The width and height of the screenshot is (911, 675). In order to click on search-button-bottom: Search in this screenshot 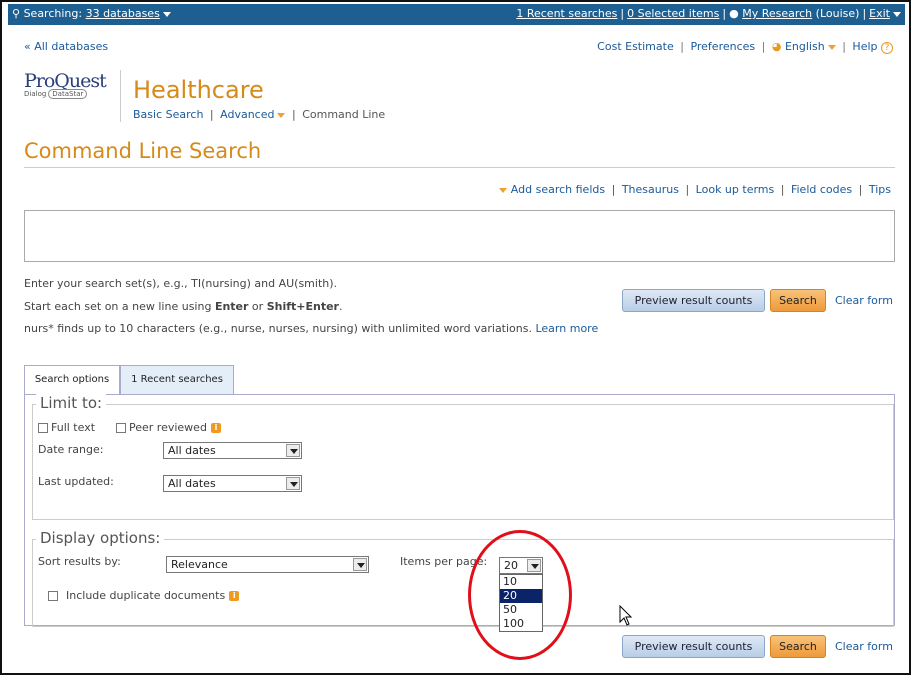, I will do `click(798, 646)`.